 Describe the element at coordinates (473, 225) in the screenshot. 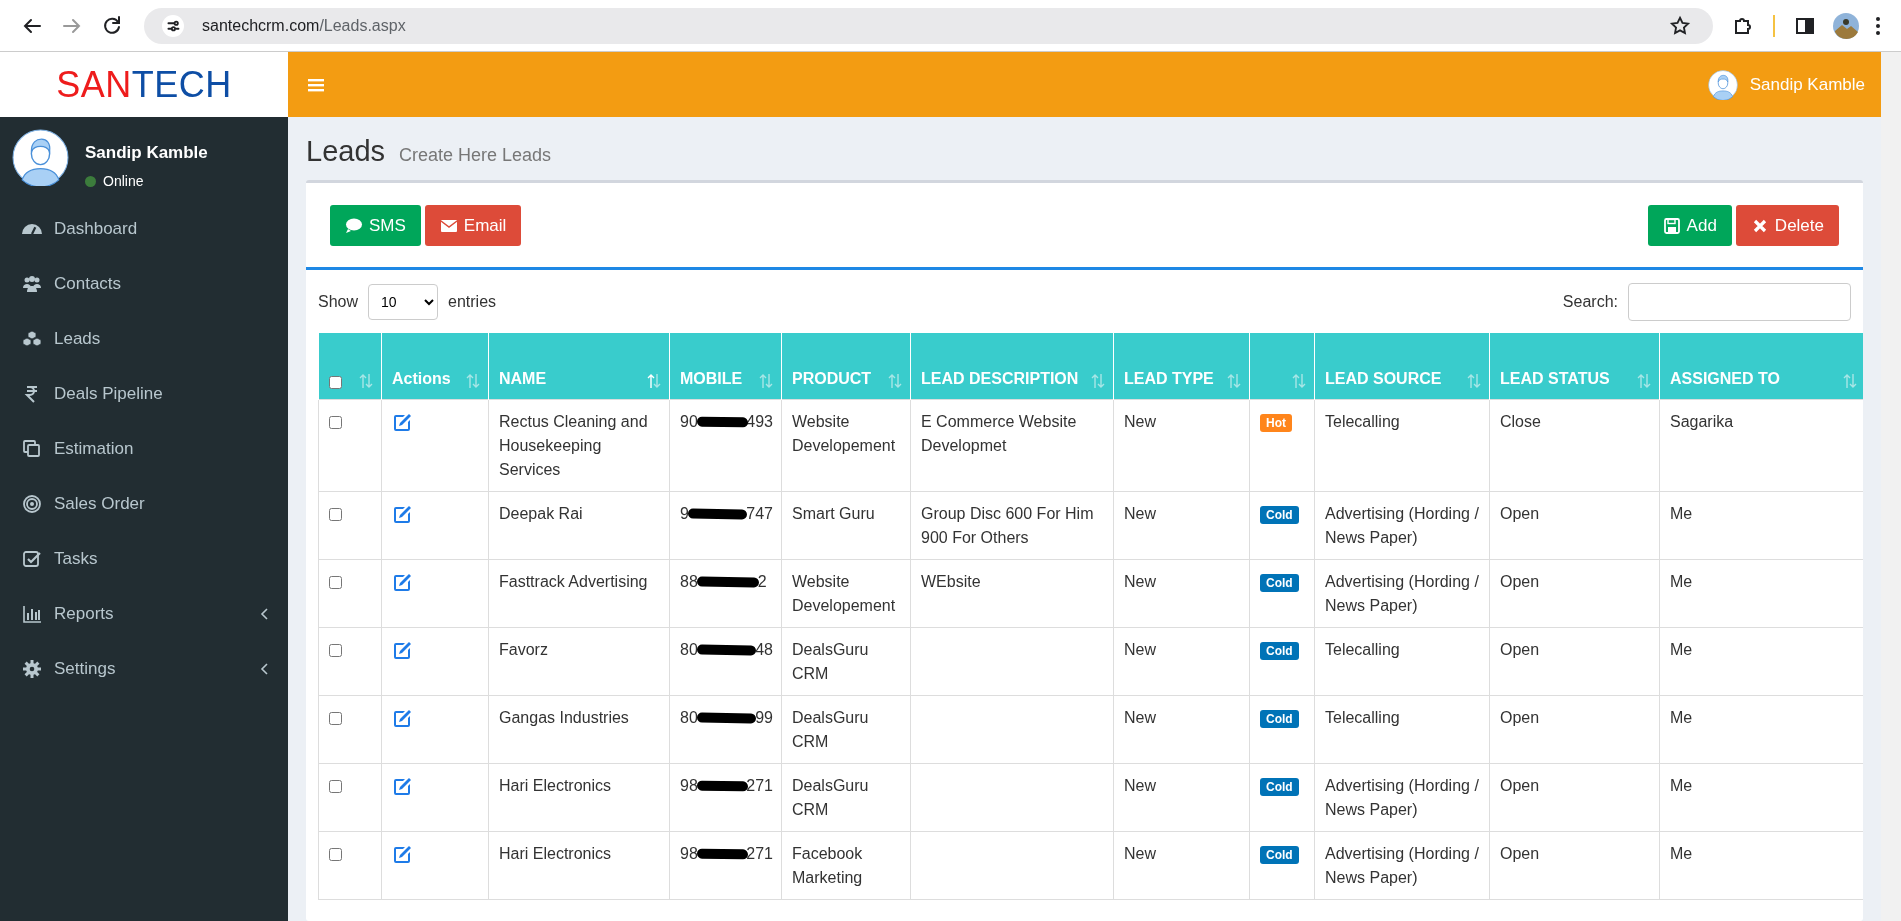

I see `email-button: Email` at that location.